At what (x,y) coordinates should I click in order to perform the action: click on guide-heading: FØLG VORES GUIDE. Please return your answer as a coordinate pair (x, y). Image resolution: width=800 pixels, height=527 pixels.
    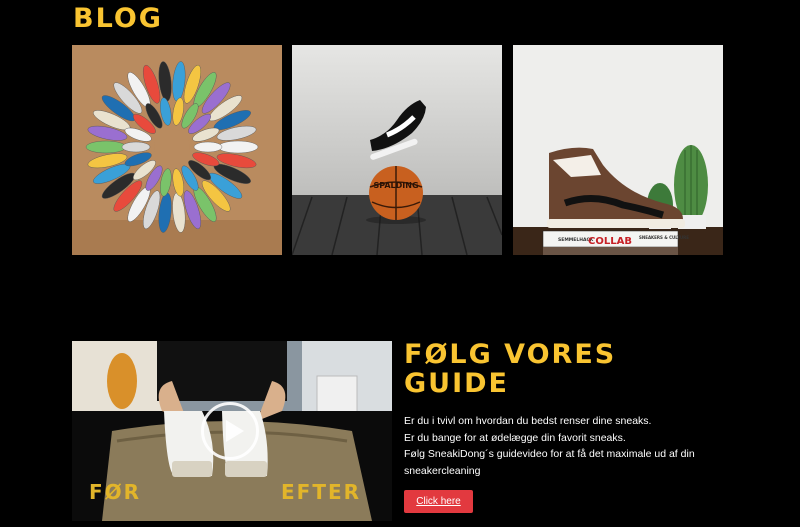
    Looking at the image, I should click on (554, 369).